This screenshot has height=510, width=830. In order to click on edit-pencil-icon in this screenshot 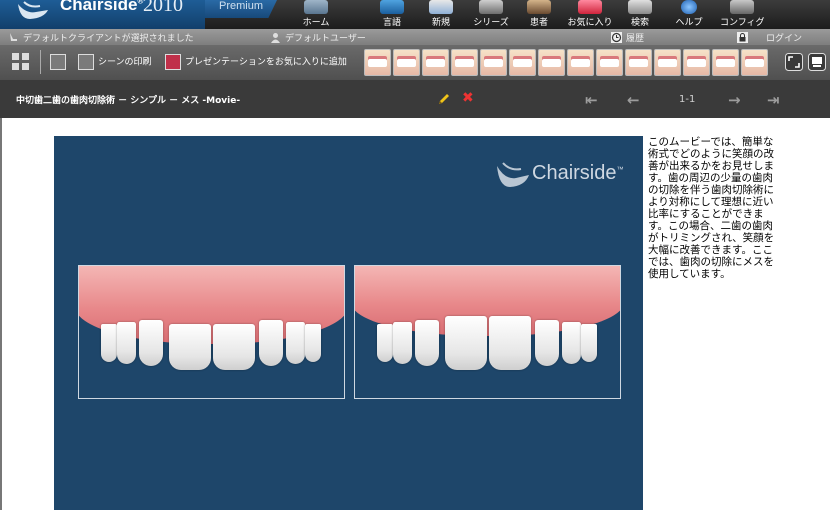, I will do `click(444, 99)`.